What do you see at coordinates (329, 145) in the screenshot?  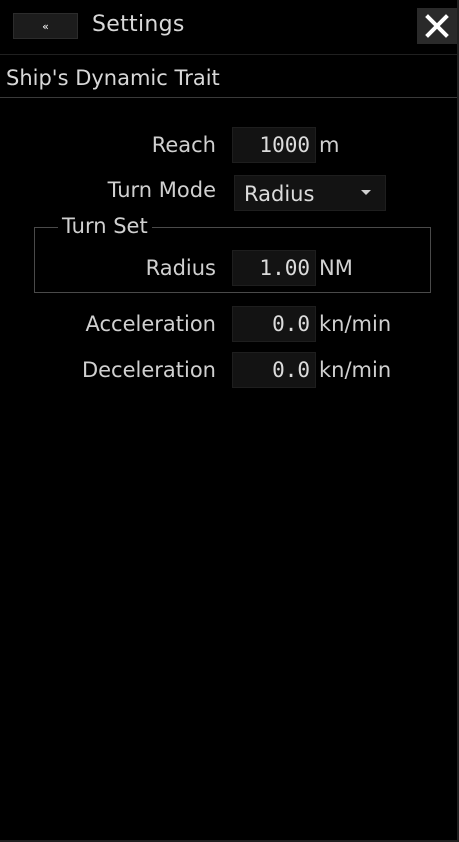 I see `reach-unit: m` at bounding box center [329, 145].